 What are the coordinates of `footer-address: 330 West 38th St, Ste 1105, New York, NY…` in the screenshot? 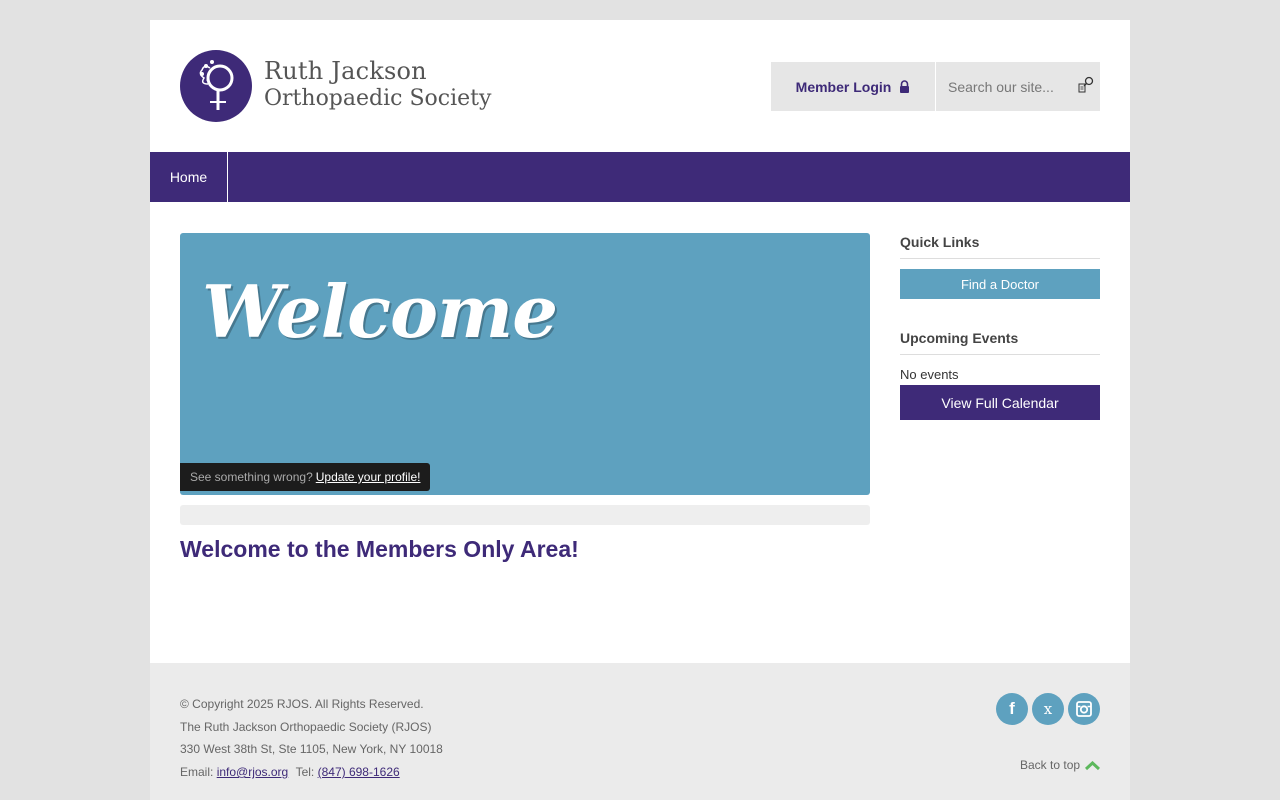 It's located at (311, 749).